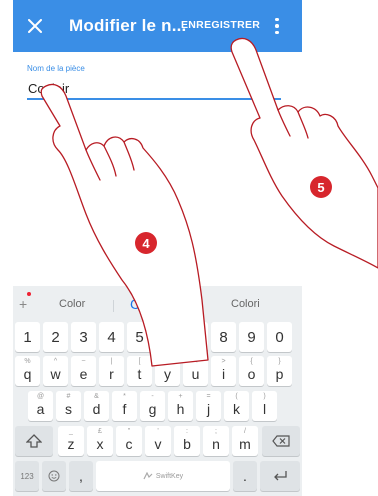  I want to click on key-label: t, so click(139, 374).